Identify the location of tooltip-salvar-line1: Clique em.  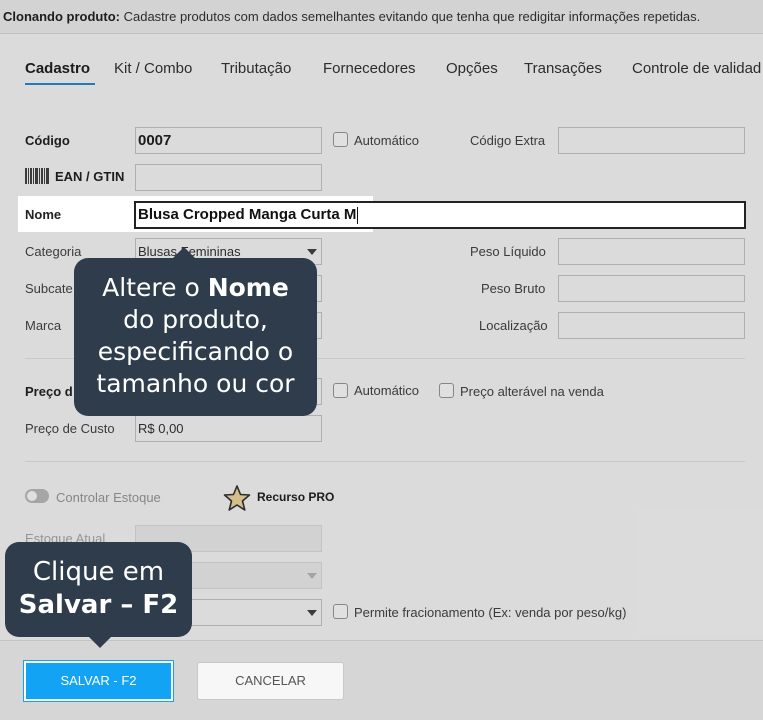
(98, 572).